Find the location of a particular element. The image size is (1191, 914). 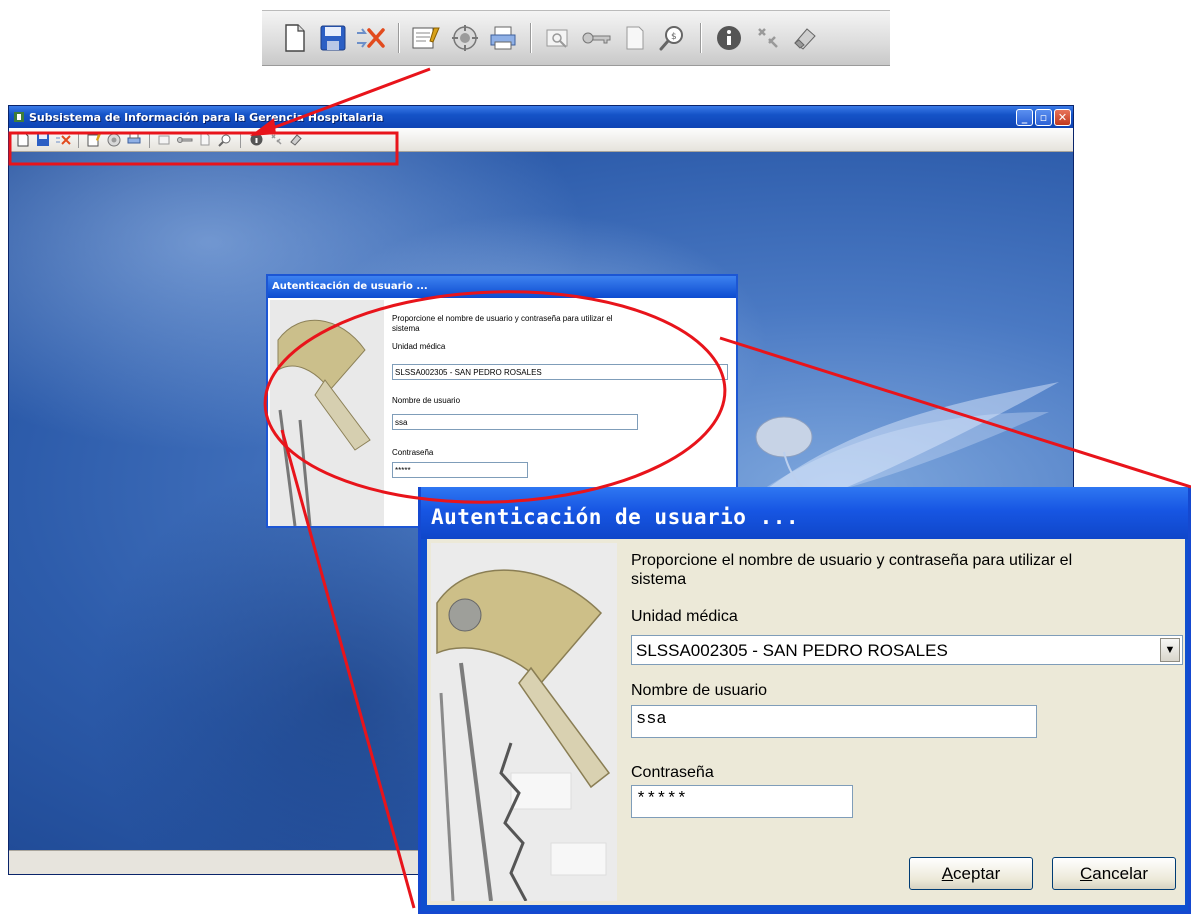

cancel-accelerator: C is located at coordinates (1086, 873).